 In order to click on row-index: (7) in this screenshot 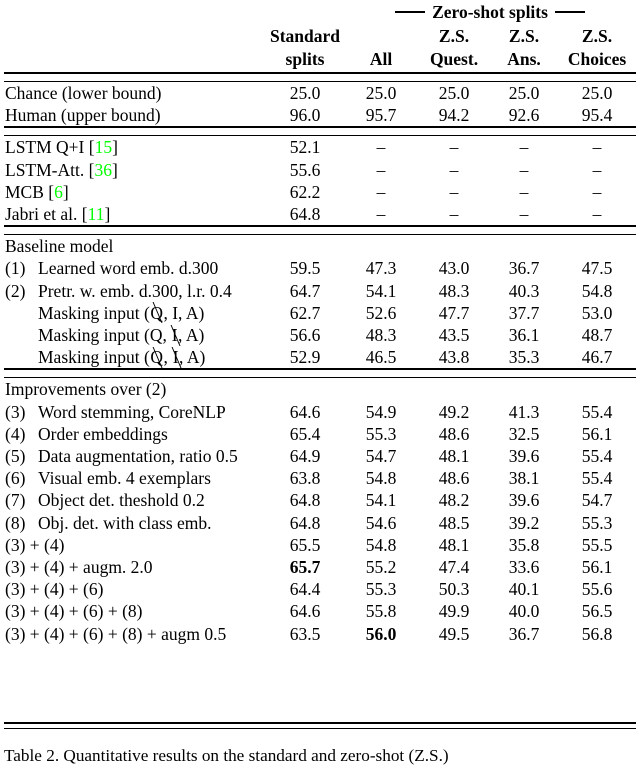, I will do `click(15, 500)`.